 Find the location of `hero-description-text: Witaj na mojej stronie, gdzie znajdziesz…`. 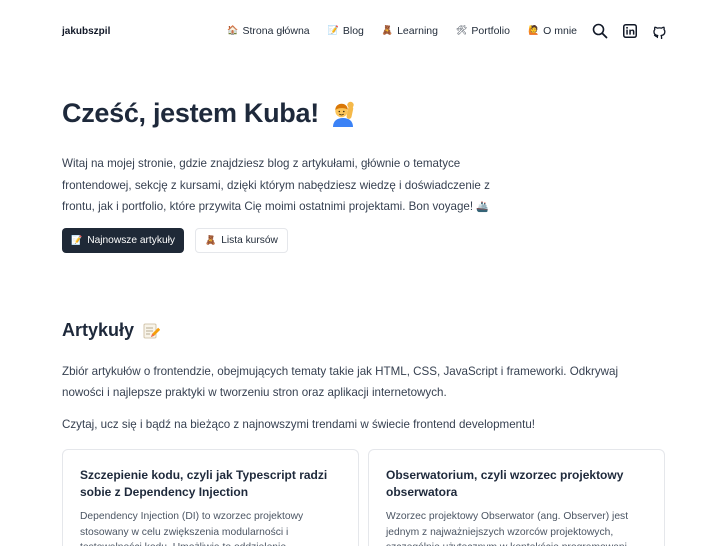

hero-description-text: Witaj na mojej stronie, gdzie znajdziesz… is located at coordinates (276, 185).